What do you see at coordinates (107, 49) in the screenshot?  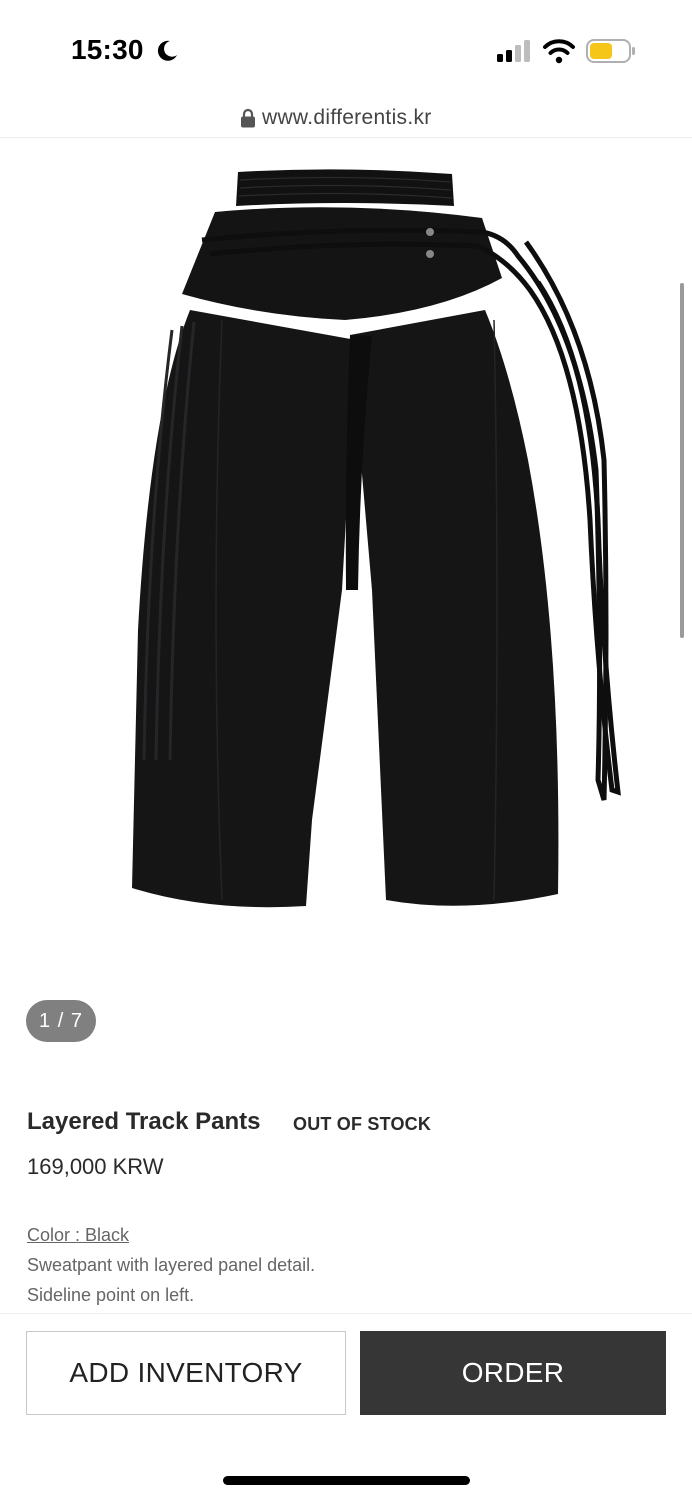 I see `status-time: 15:30` at bounding box center [107, 49].